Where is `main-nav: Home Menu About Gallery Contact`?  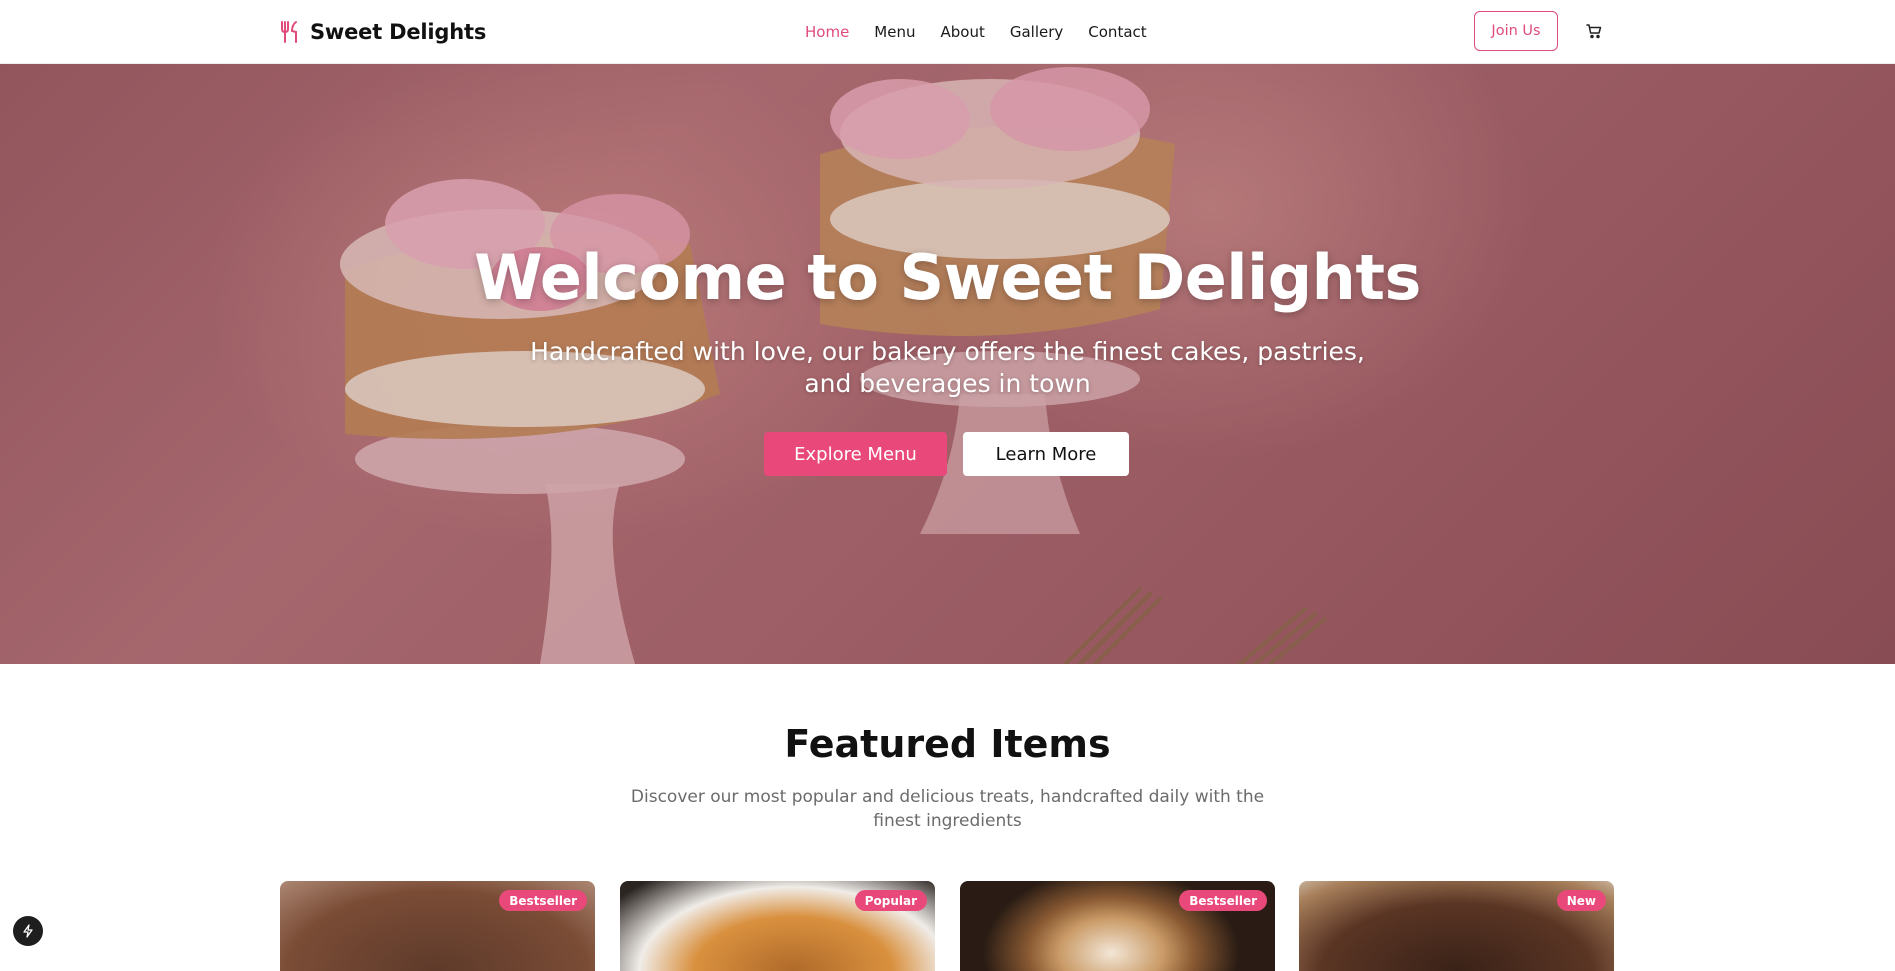 main-nav: Home Menu About Gallery Contact is located at coordinates (976, 31).